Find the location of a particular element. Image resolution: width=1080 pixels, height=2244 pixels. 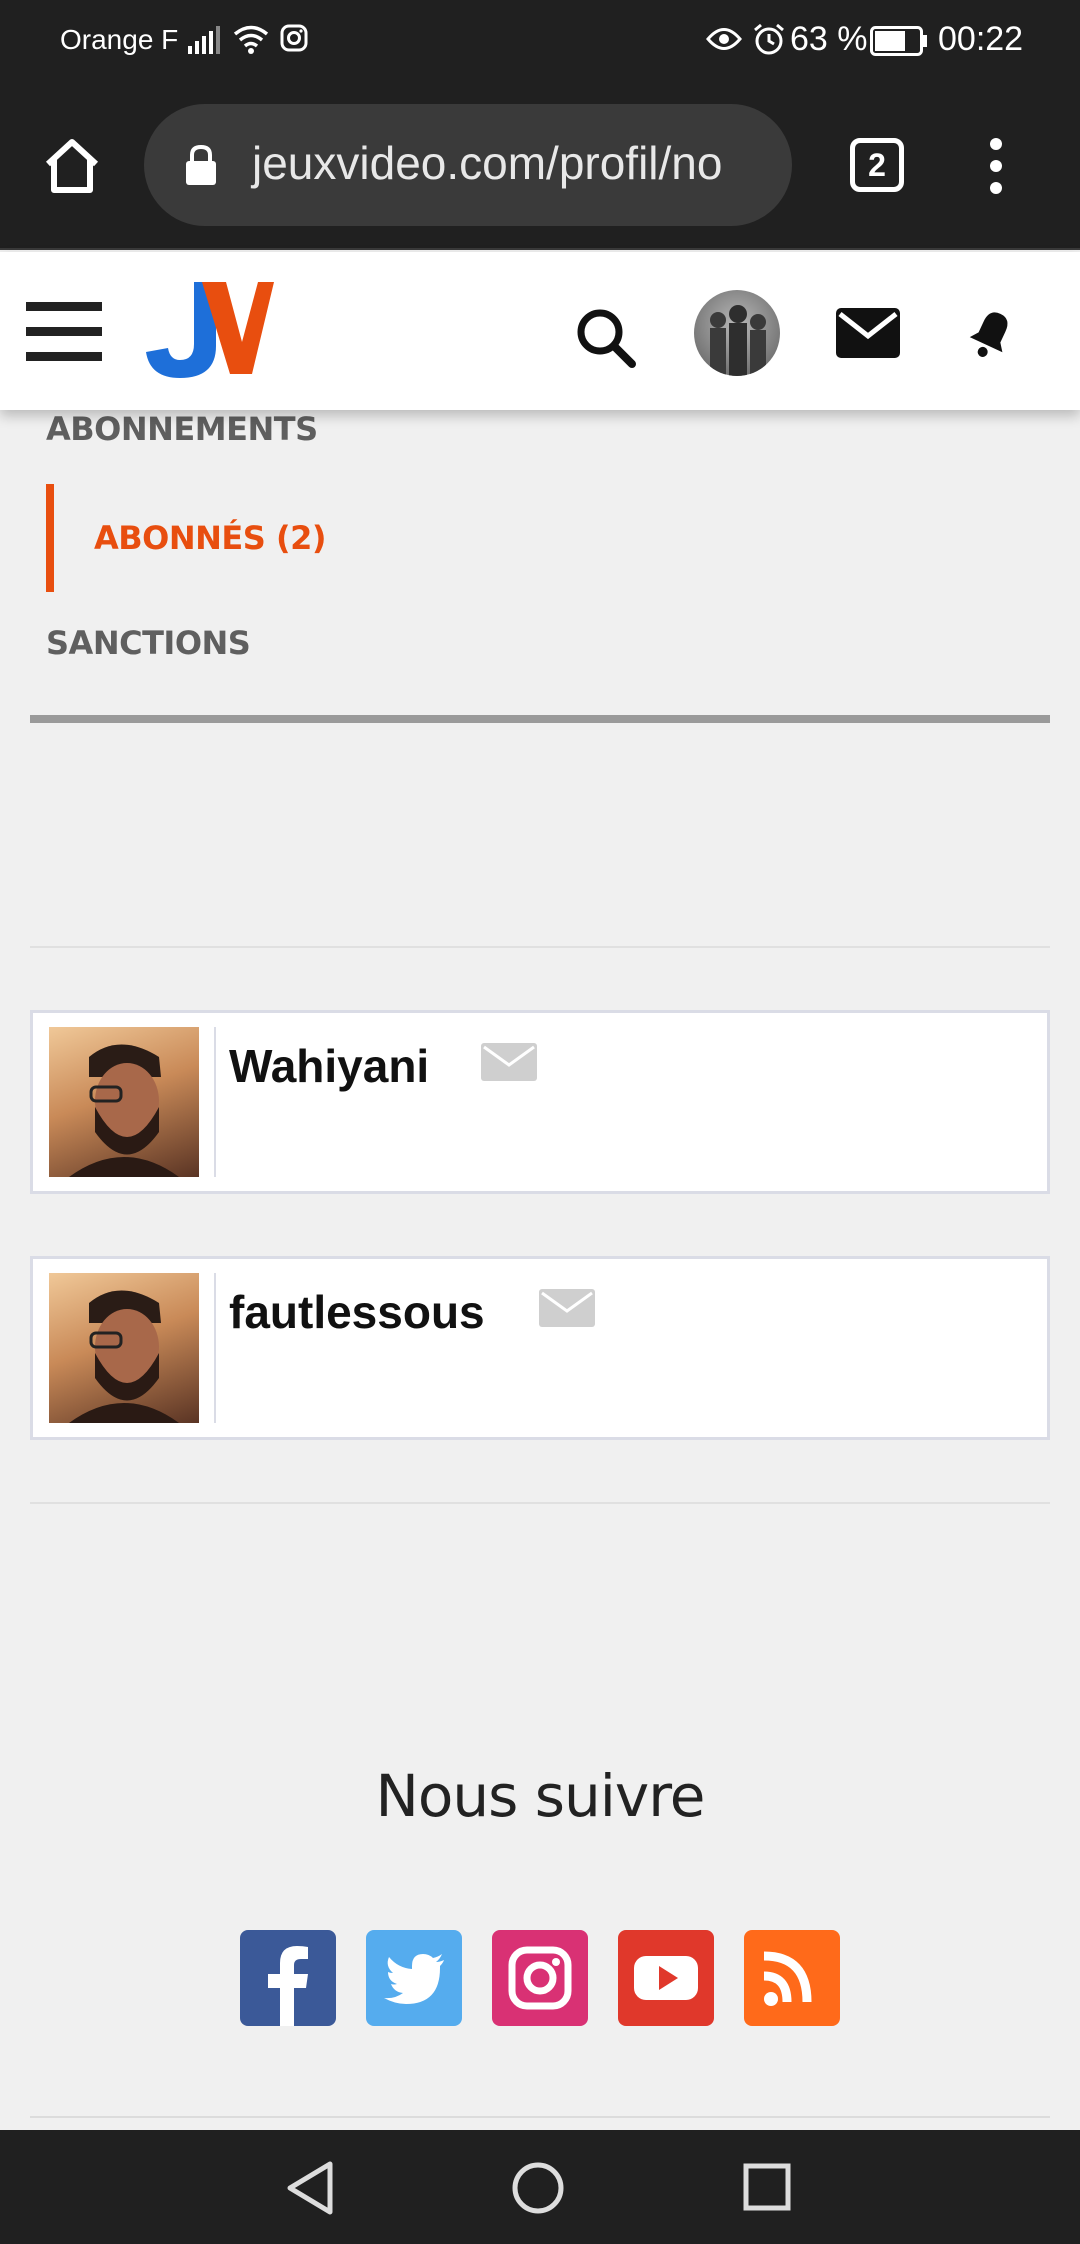

battery-icon is located at coordinates (898, 41).